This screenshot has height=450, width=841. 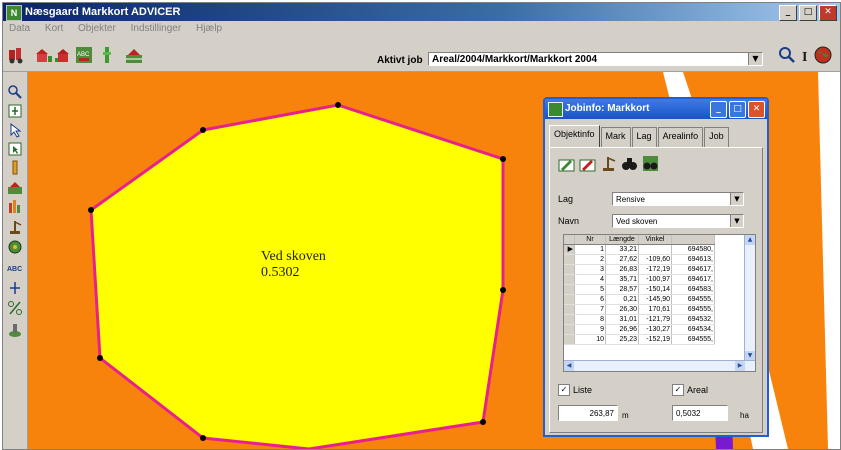 I want to click on cell-coord: 694532,, so click(x=693, y=319).